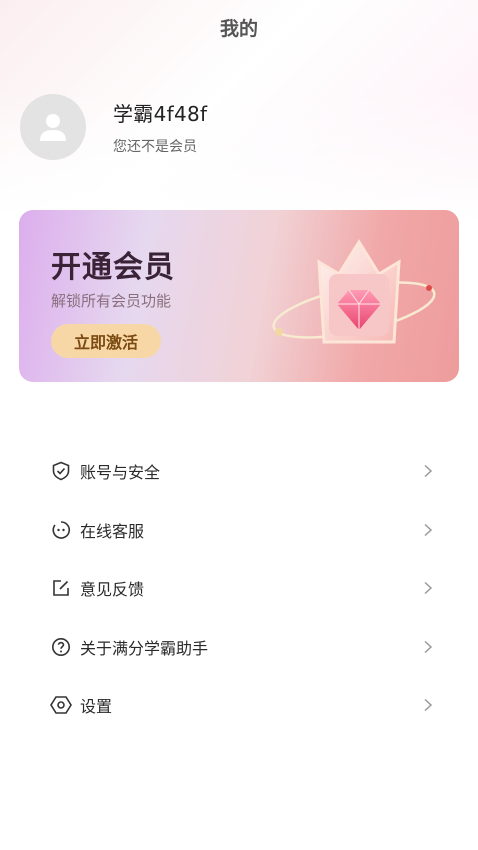 This screenshot has width=478, height=850. Describe the element at coordinates (239, 530) in the screenshot. I see `menu-item-customer-service: 在线客服` at that location.